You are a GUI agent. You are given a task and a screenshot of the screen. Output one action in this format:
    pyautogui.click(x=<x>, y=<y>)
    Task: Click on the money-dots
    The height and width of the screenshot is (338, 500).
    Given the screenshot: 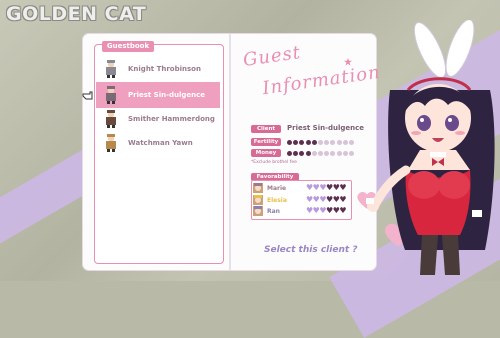 What is the action you would take?
    pyautogui.click(x=320, y=153)
    